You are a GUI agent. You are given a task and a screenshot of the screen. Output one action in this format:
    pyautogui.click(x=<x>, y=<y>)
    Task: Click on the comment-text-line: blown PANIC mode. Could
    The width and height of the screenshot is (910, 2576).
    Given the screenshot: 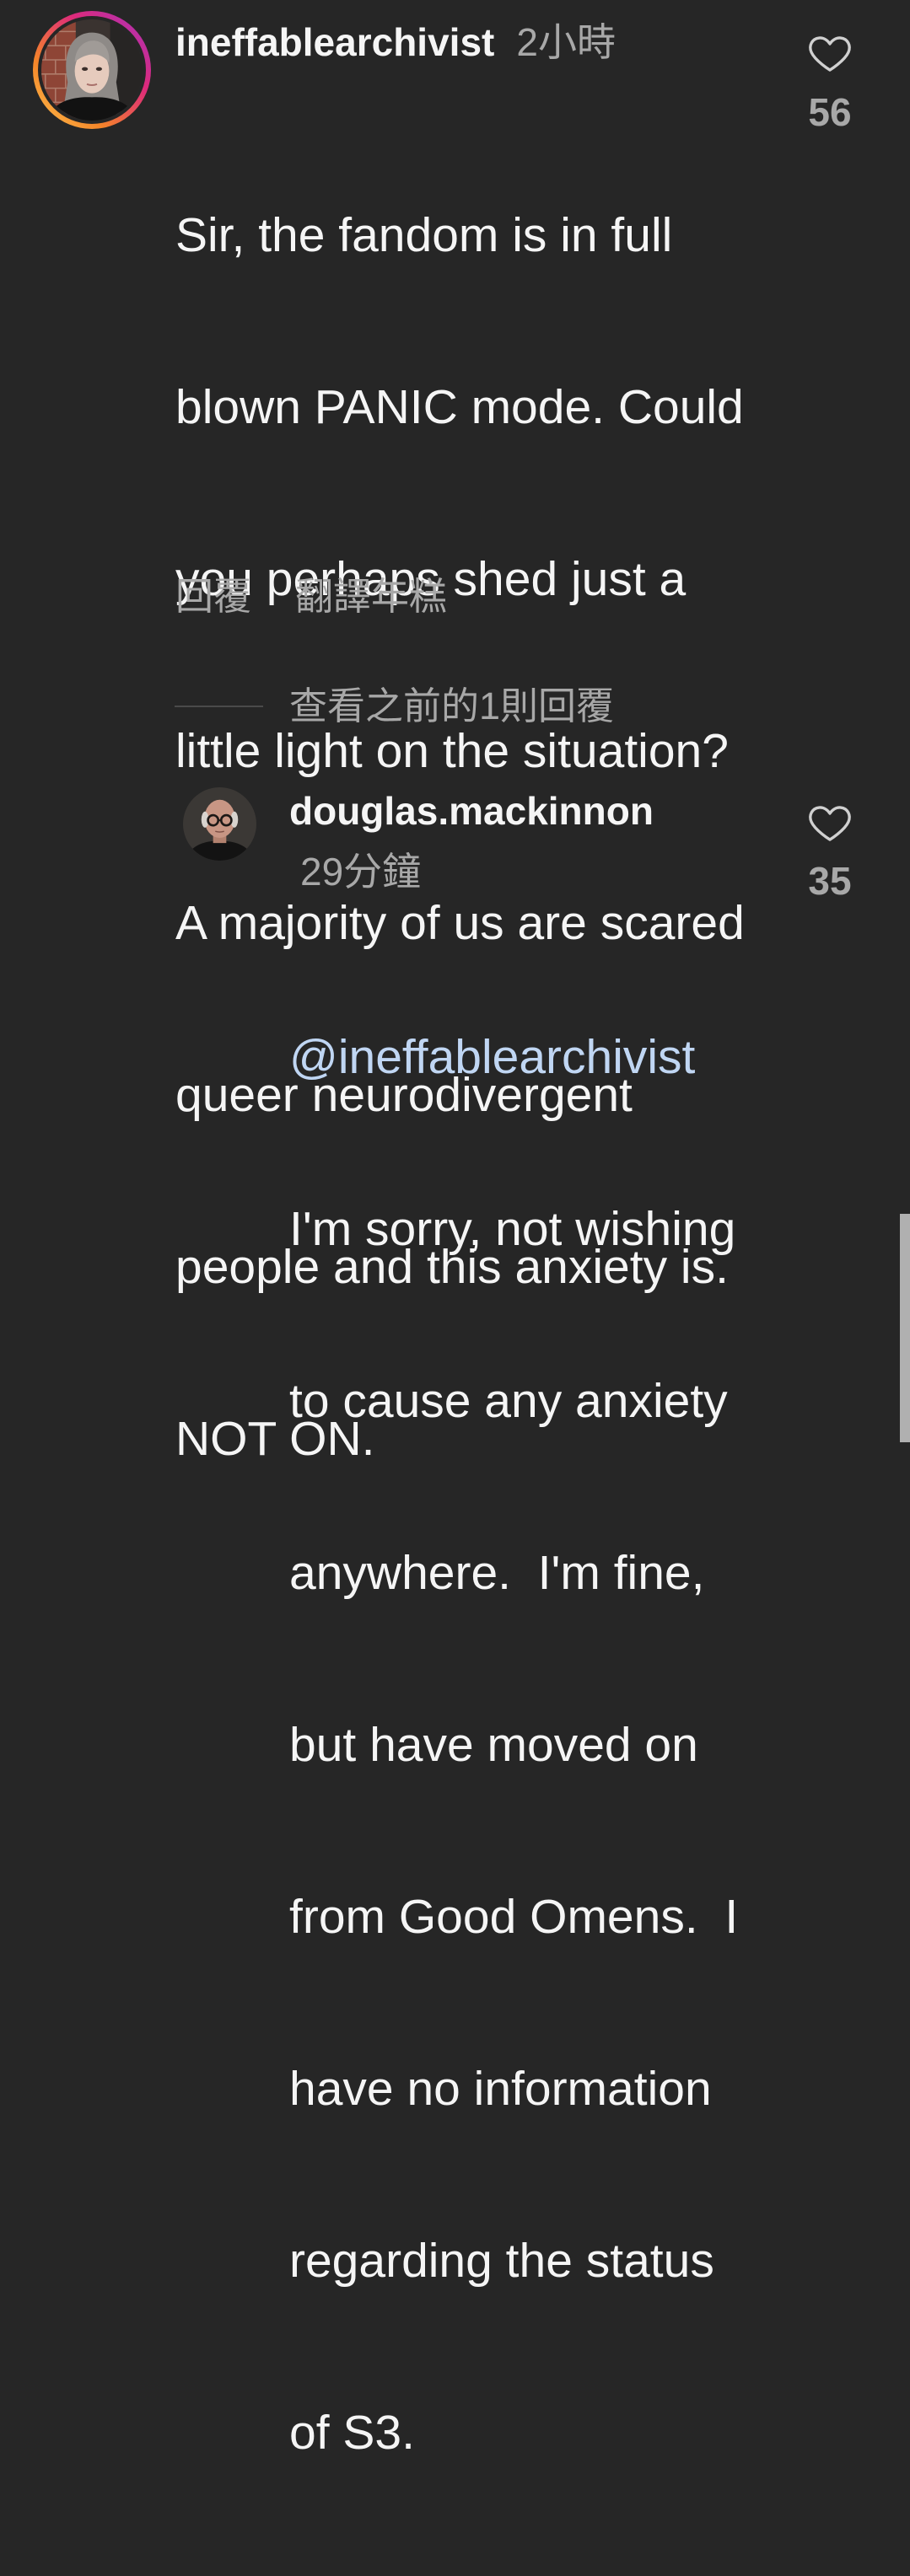 What is the action you would take?
    pyautogui.click(x=460, y=407)
    